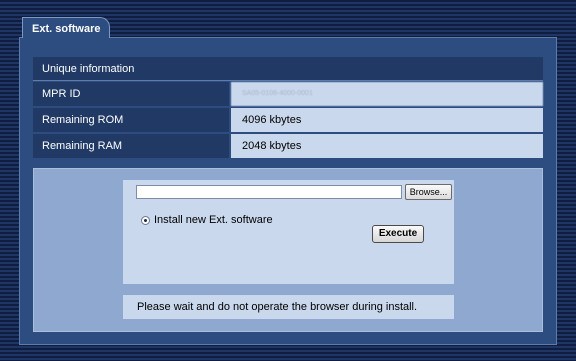 This screenshot has height=361, width=576. Describe the element at coordinates (387, 94) in the screenshot. I see `info-value: SA05-0106-4000-0001` at that location.